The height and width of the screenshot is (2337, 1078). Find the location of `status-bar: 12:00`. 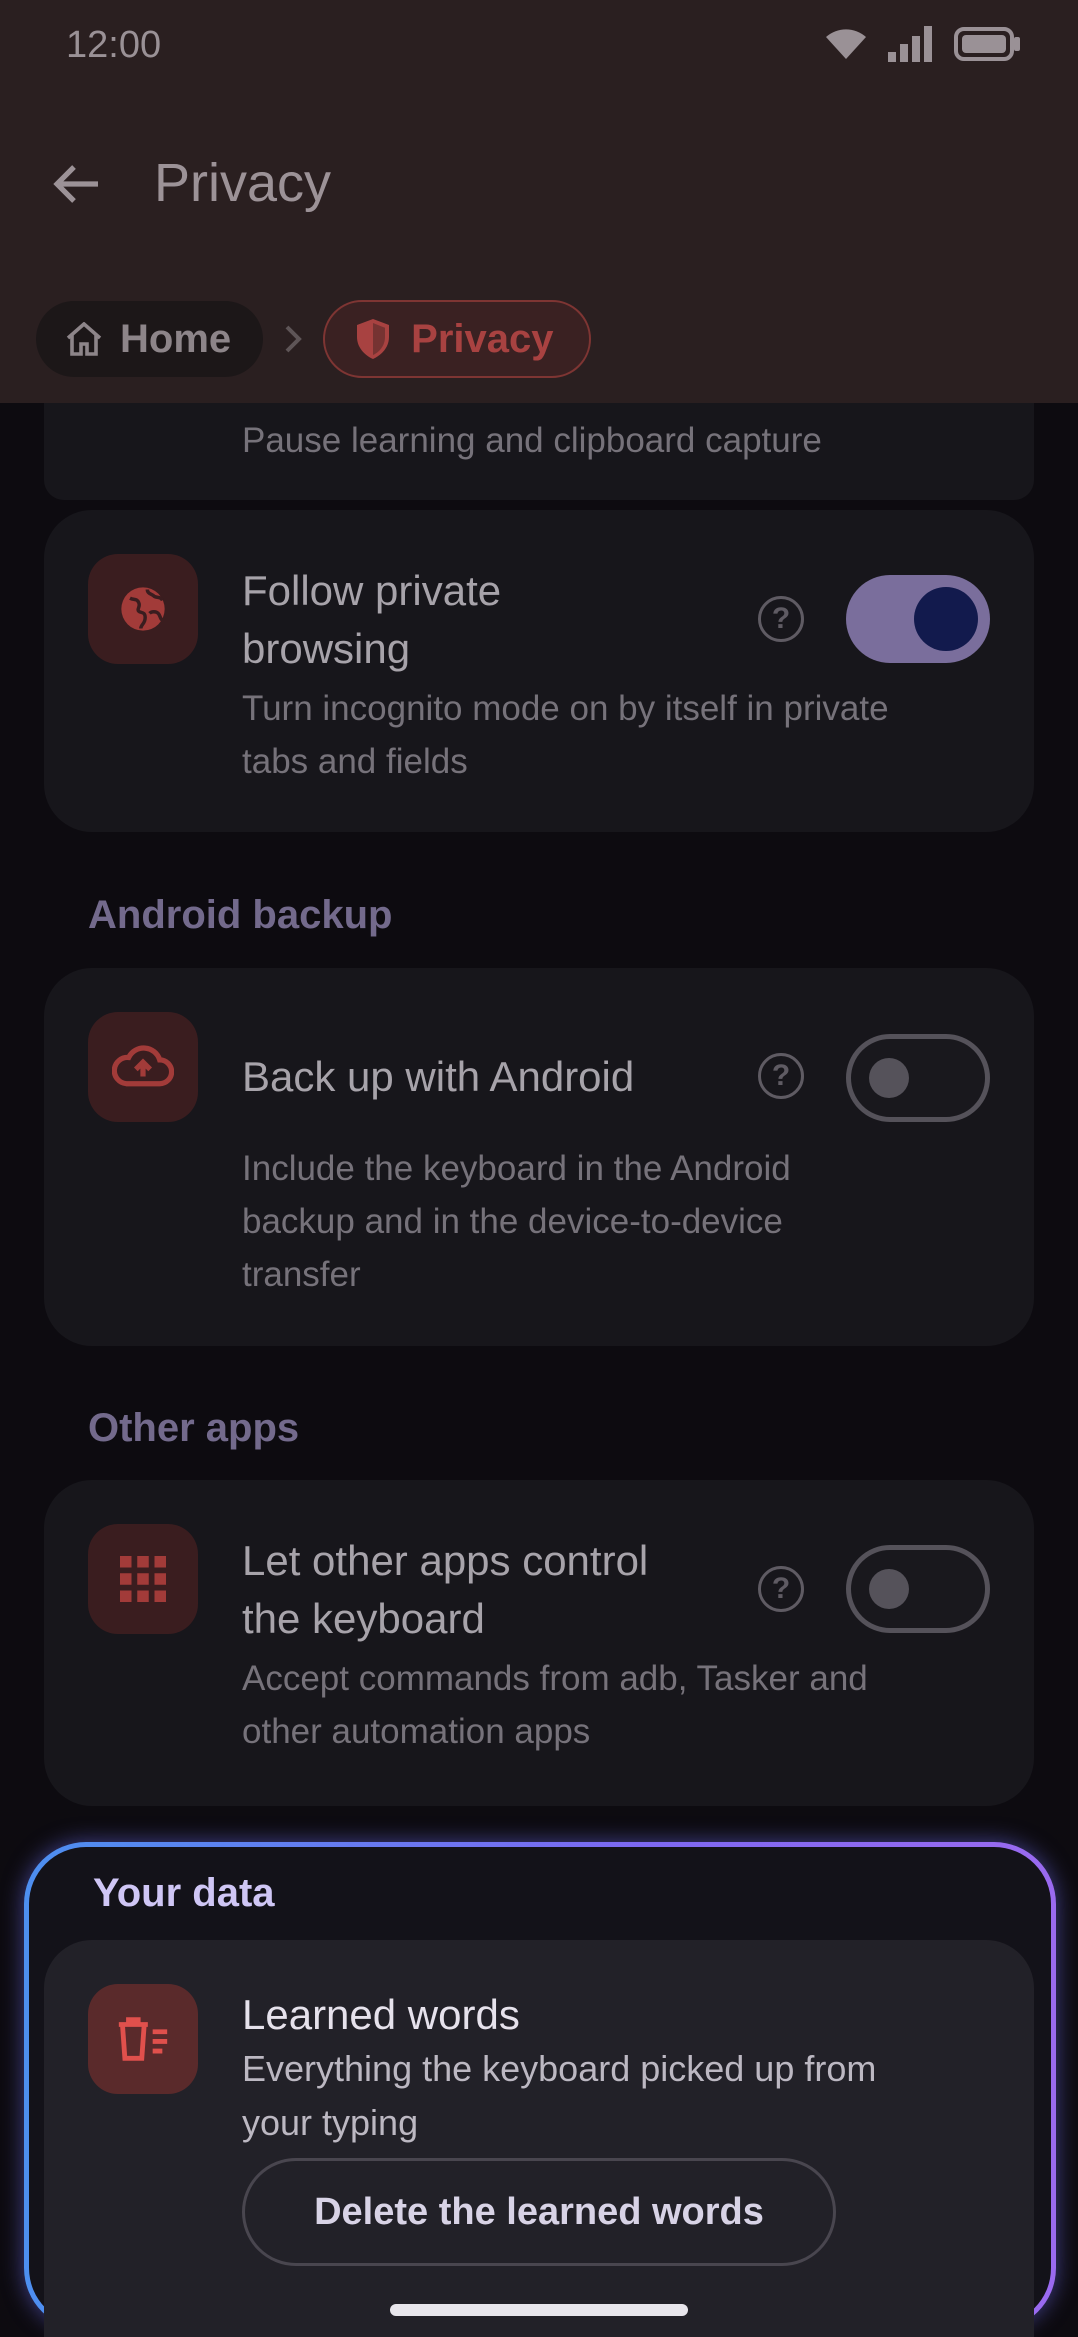

status-bar: 12:00 is located at coordinates (539, 48).